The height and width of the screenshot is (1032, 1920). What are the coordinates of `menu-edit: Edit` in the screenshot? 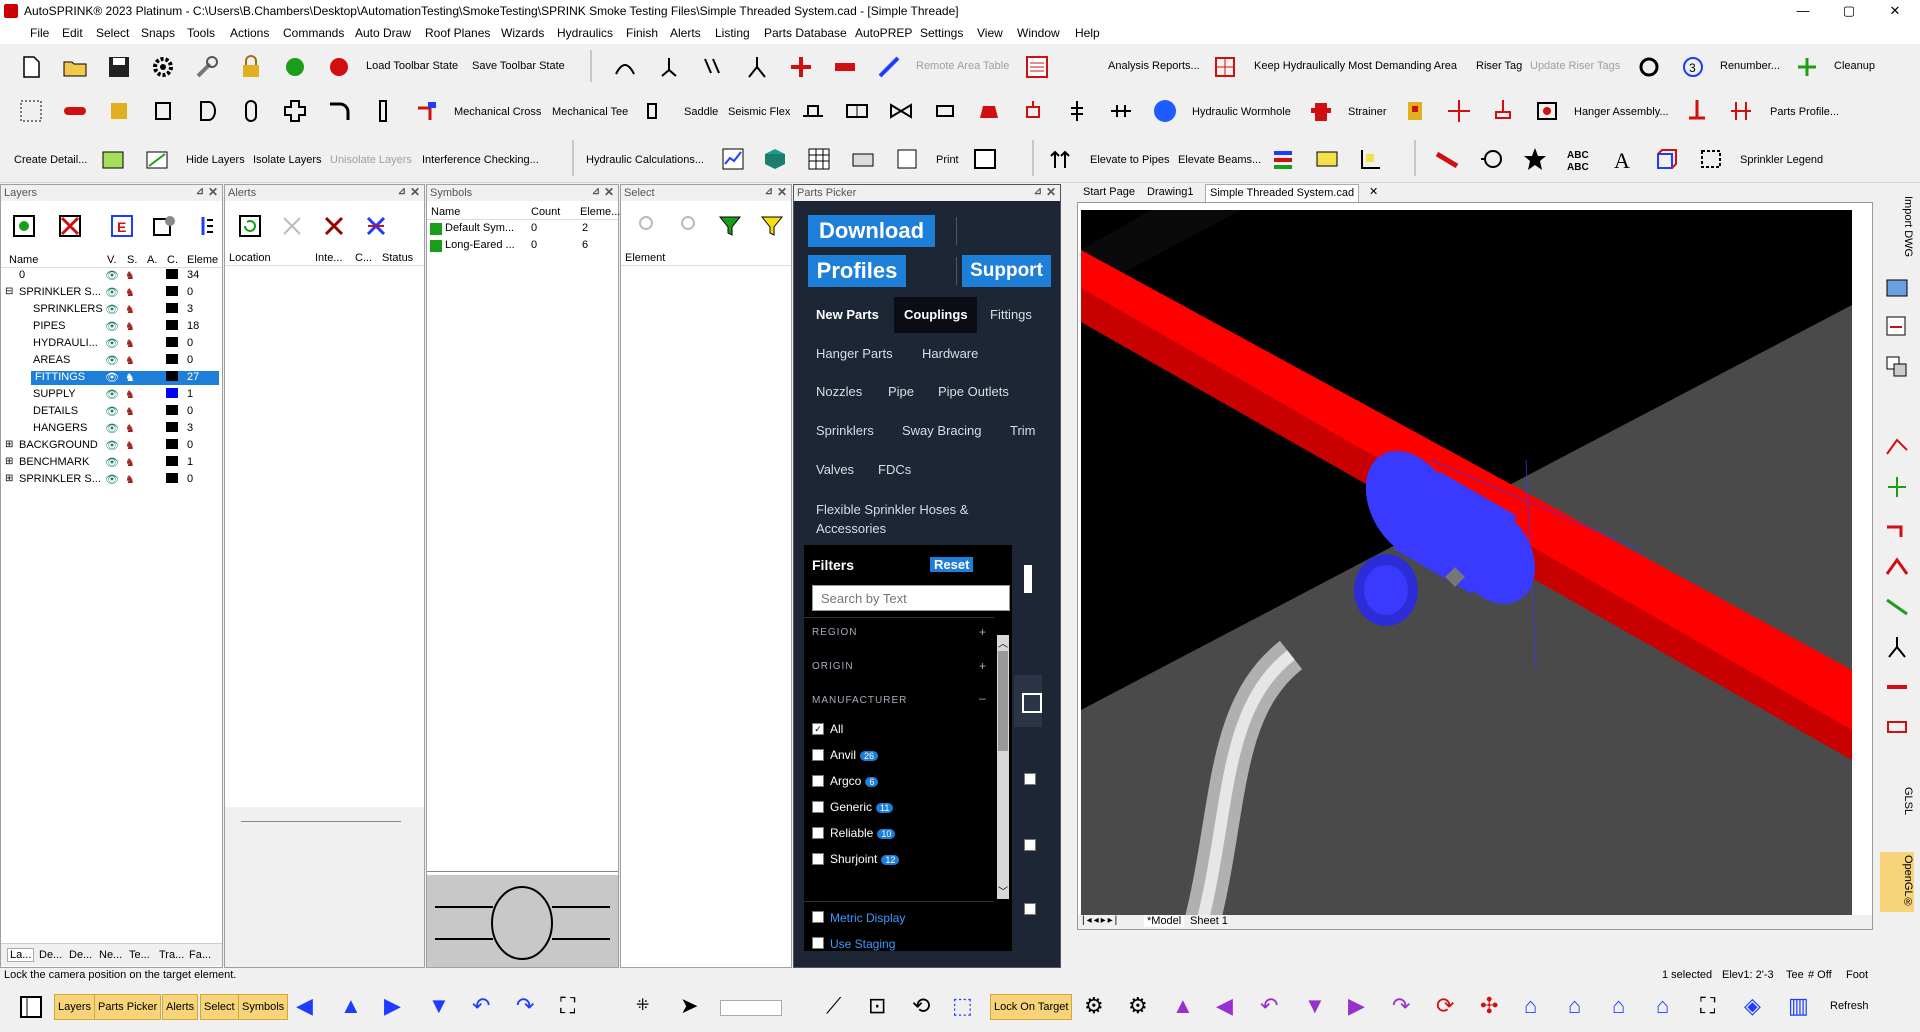 It's located at (72, 33).